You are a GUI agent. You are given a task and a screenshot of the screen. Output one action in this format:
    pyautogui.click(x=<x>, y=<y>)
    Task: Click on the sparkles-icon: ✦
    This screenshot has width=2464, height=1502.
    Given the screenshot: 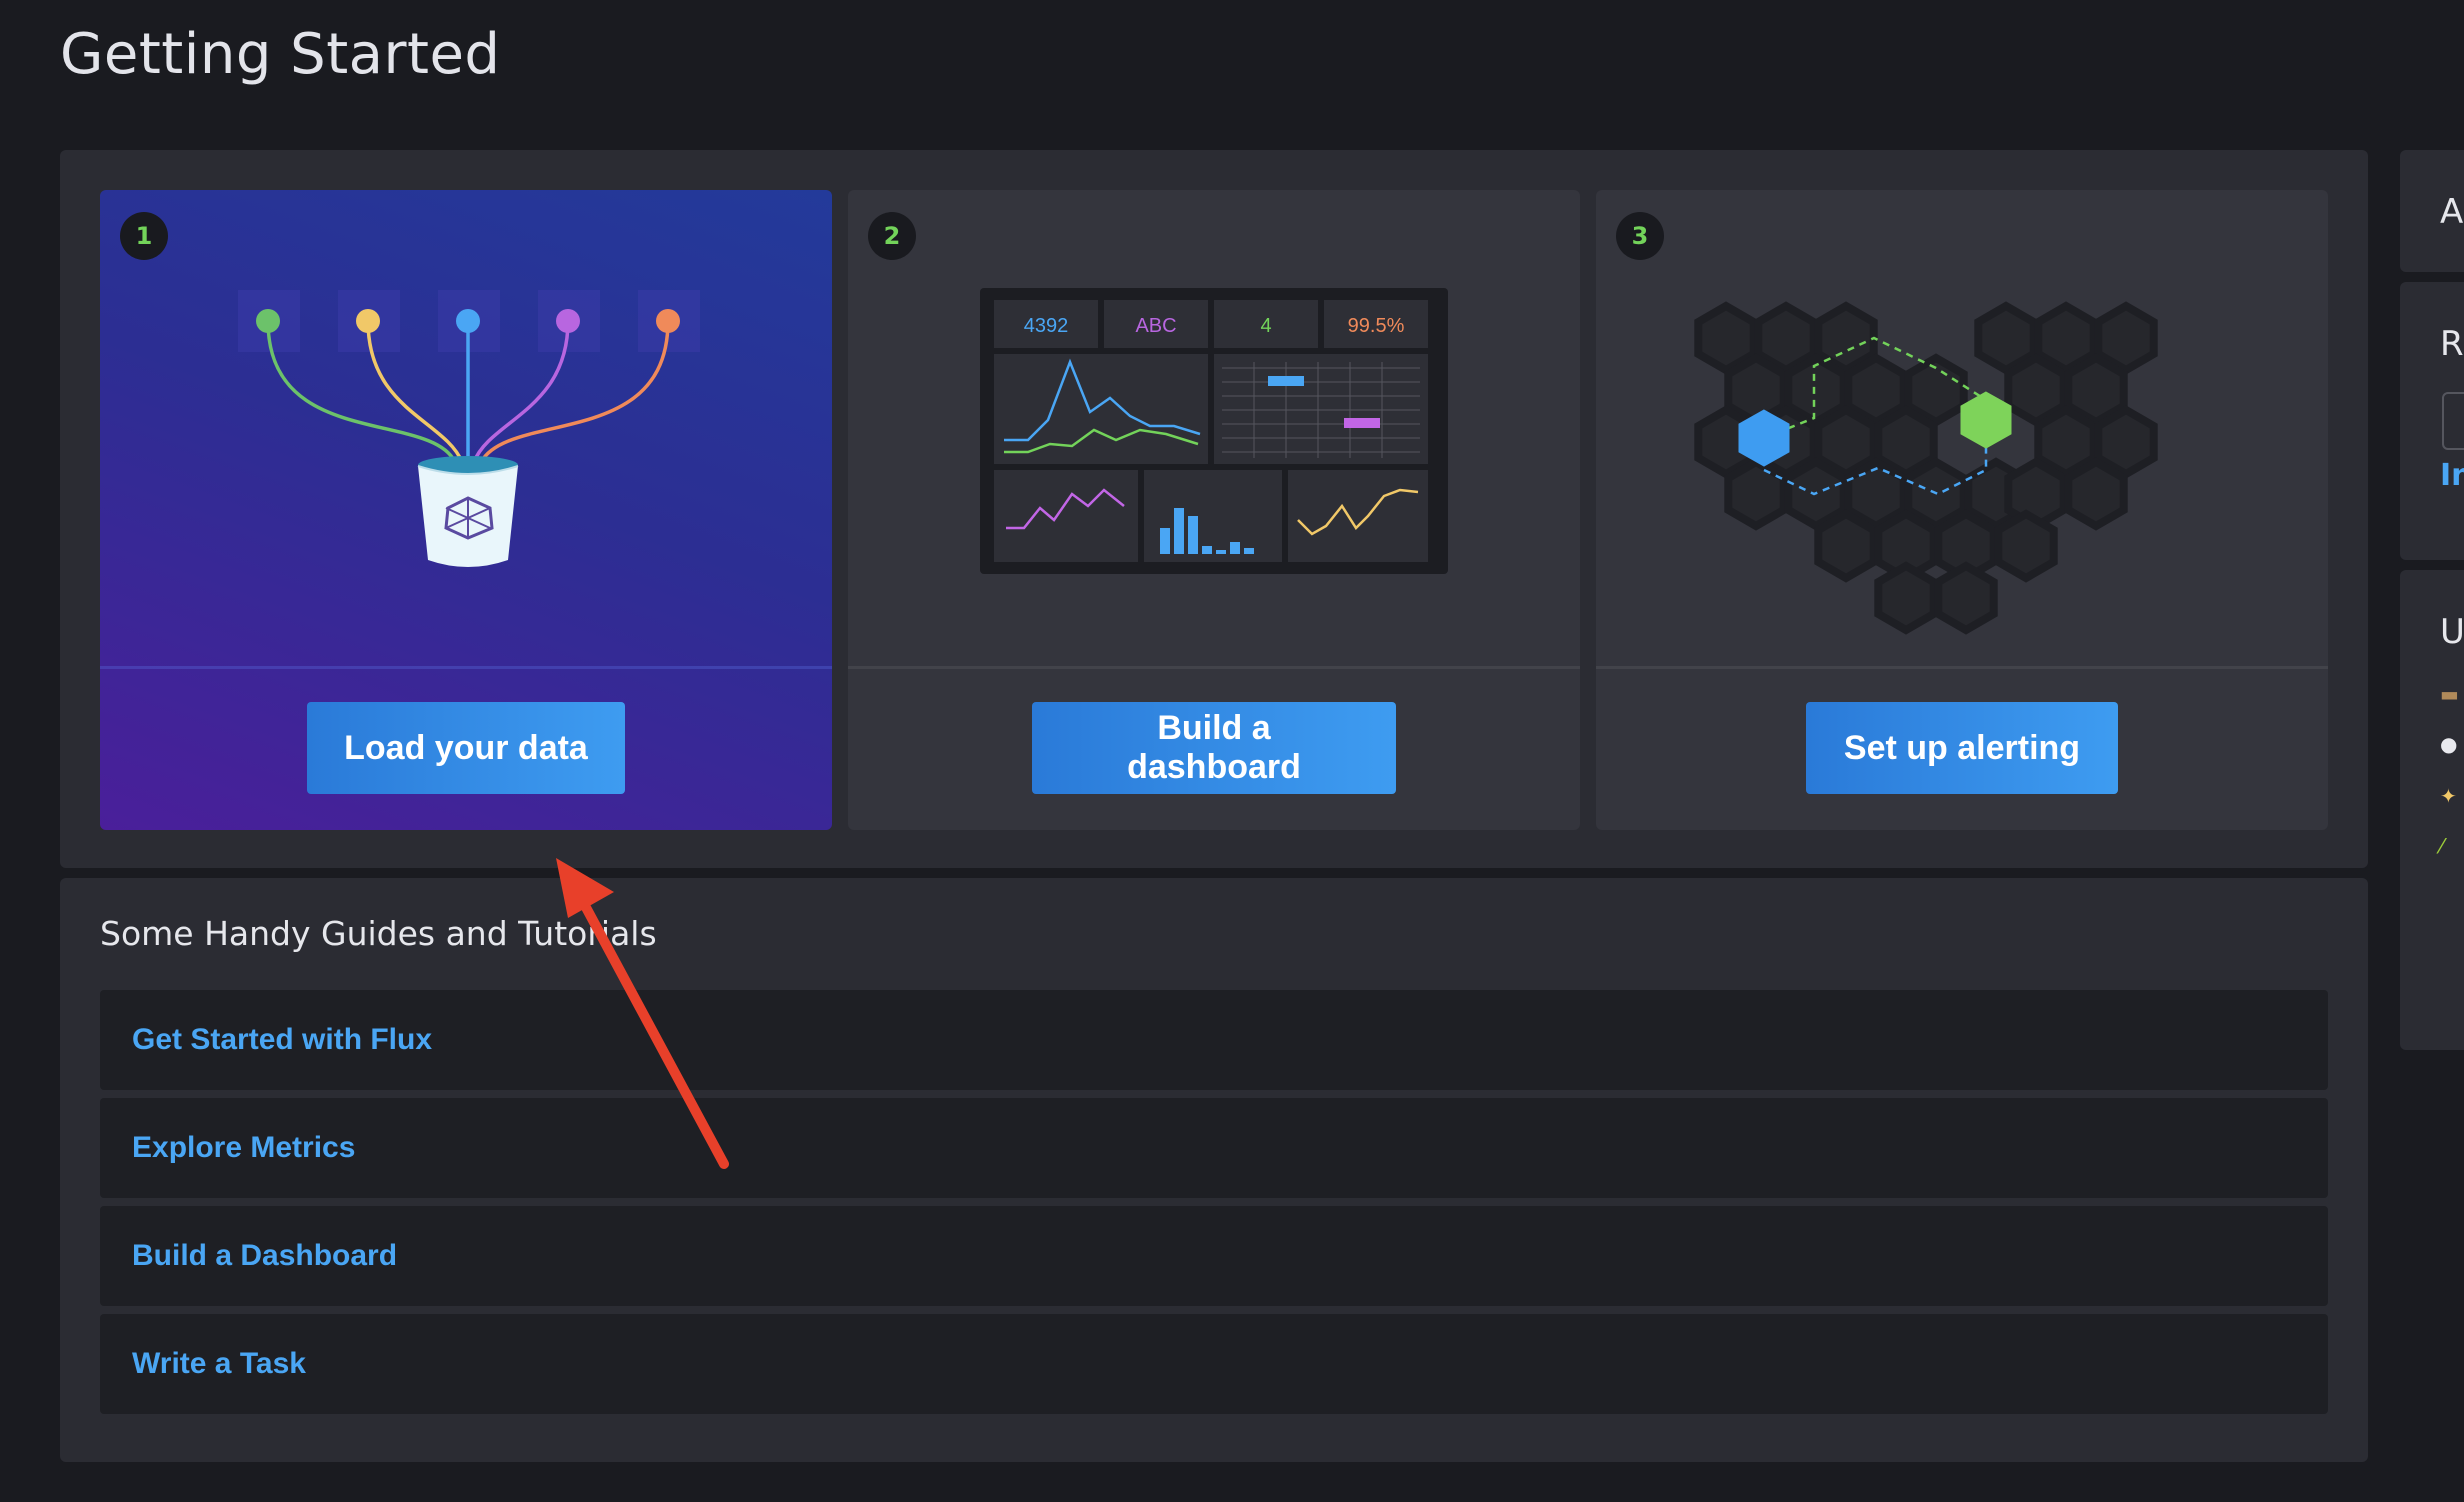 What is the action you would take?
    pyautogui.click(x=2448, y=796)
    